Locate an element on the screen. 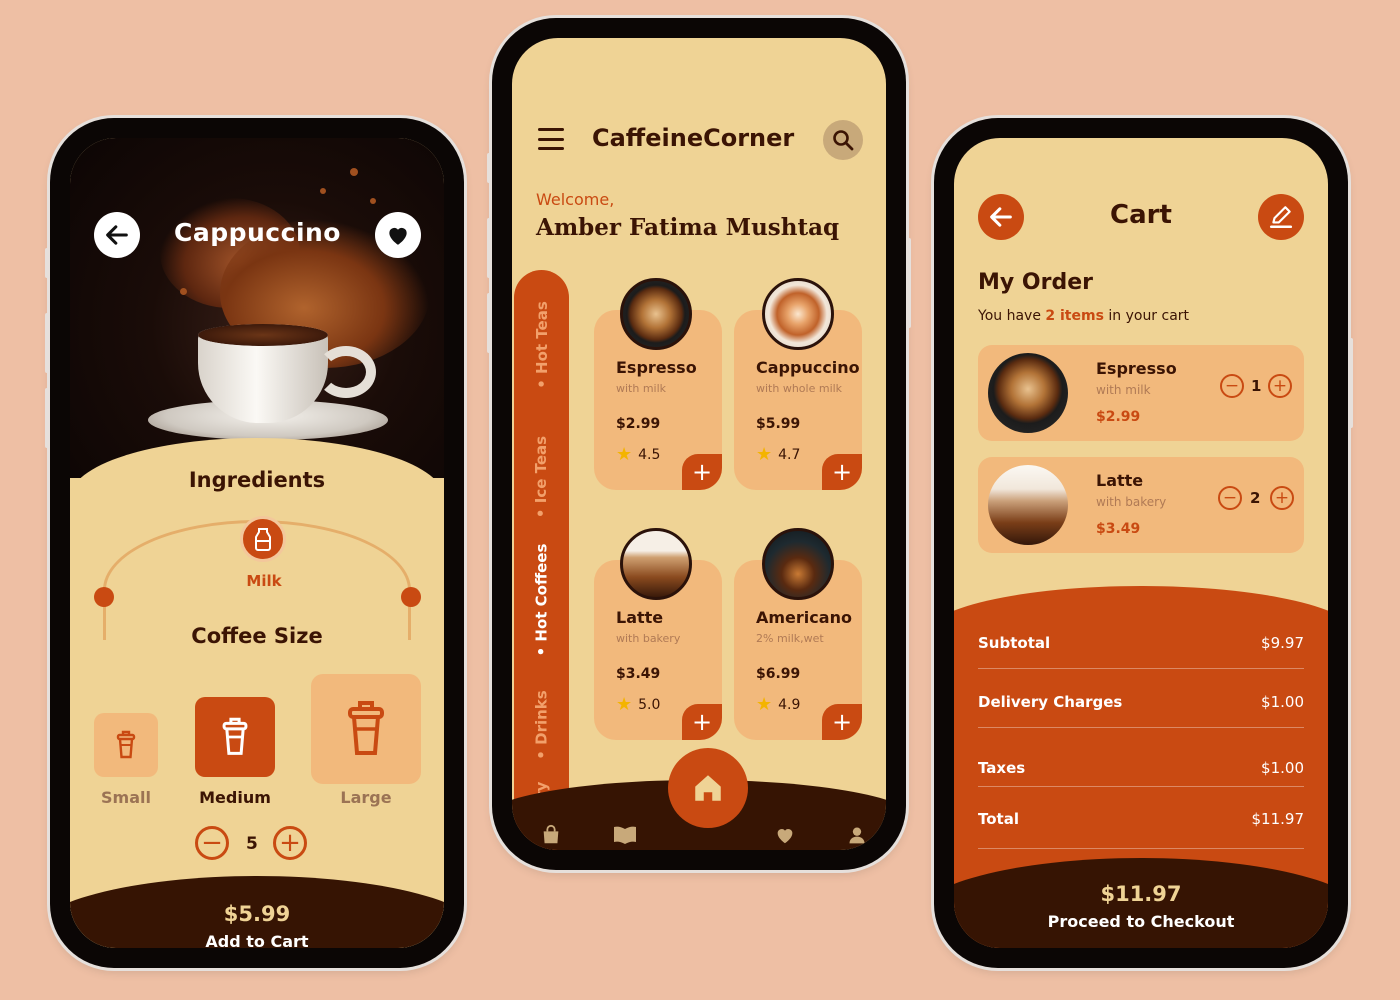 Image resolution: width=1400 pixels, height=1000 pixels. nav-bag-button is located at coordinates (551, 835).